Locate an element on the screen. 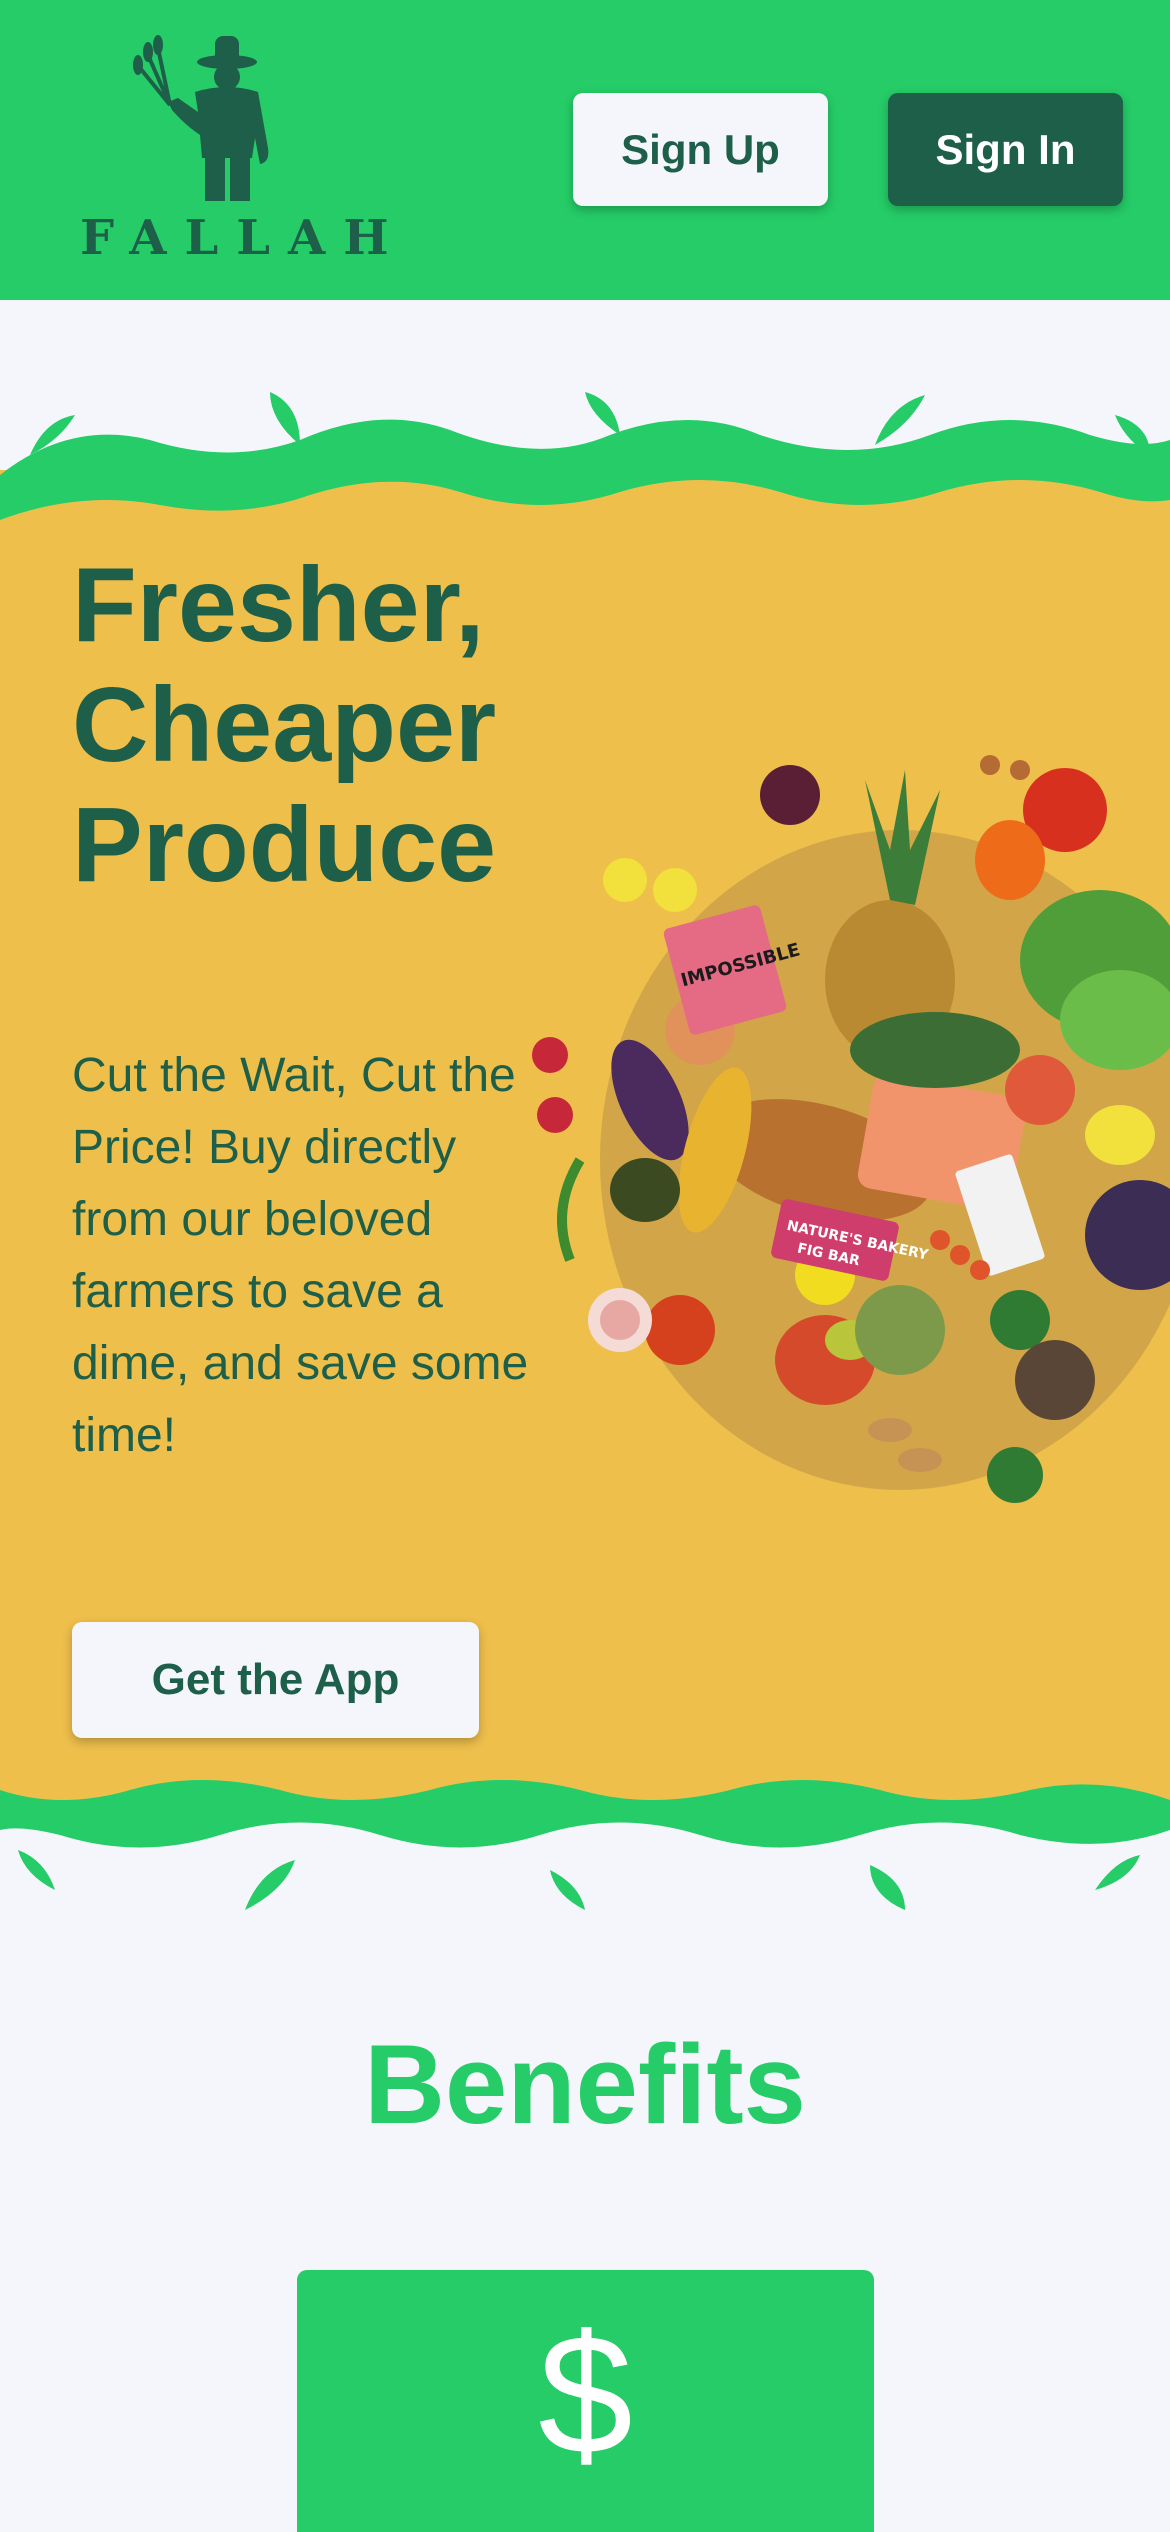 This screenshot has width=1170, height=2532. hero-top-wave is located at coordinates (585, 461).